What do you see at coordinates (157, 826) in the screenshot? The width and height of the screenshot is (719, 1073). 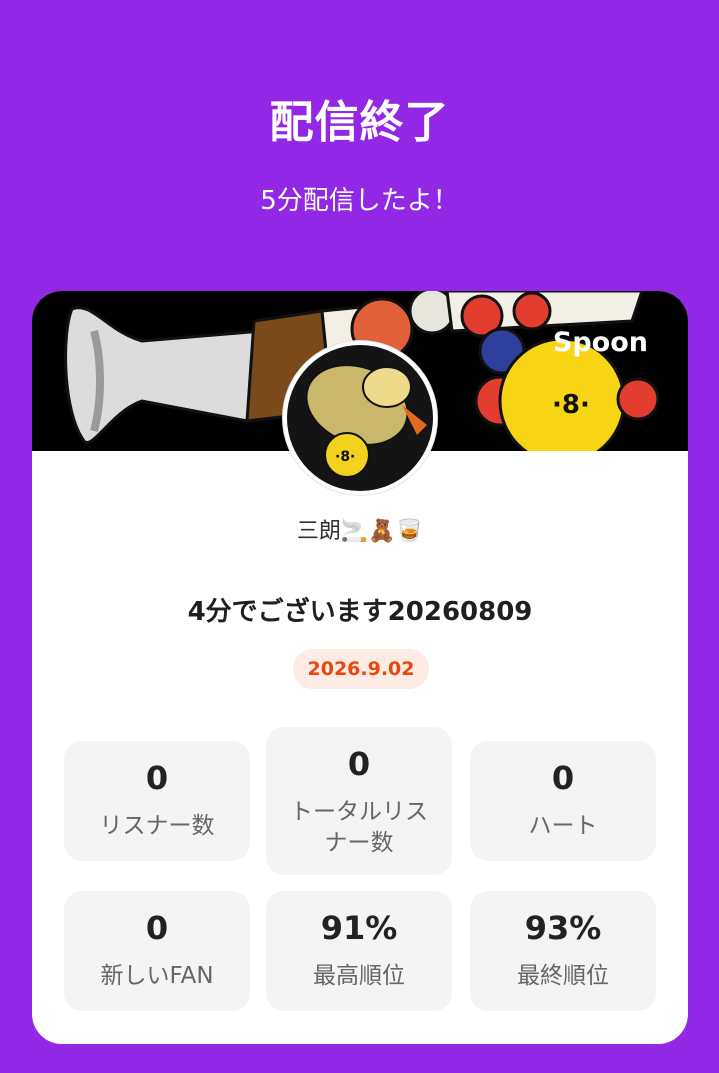 I see `stat-label: リスナー数` at bounding box center [157, 826].